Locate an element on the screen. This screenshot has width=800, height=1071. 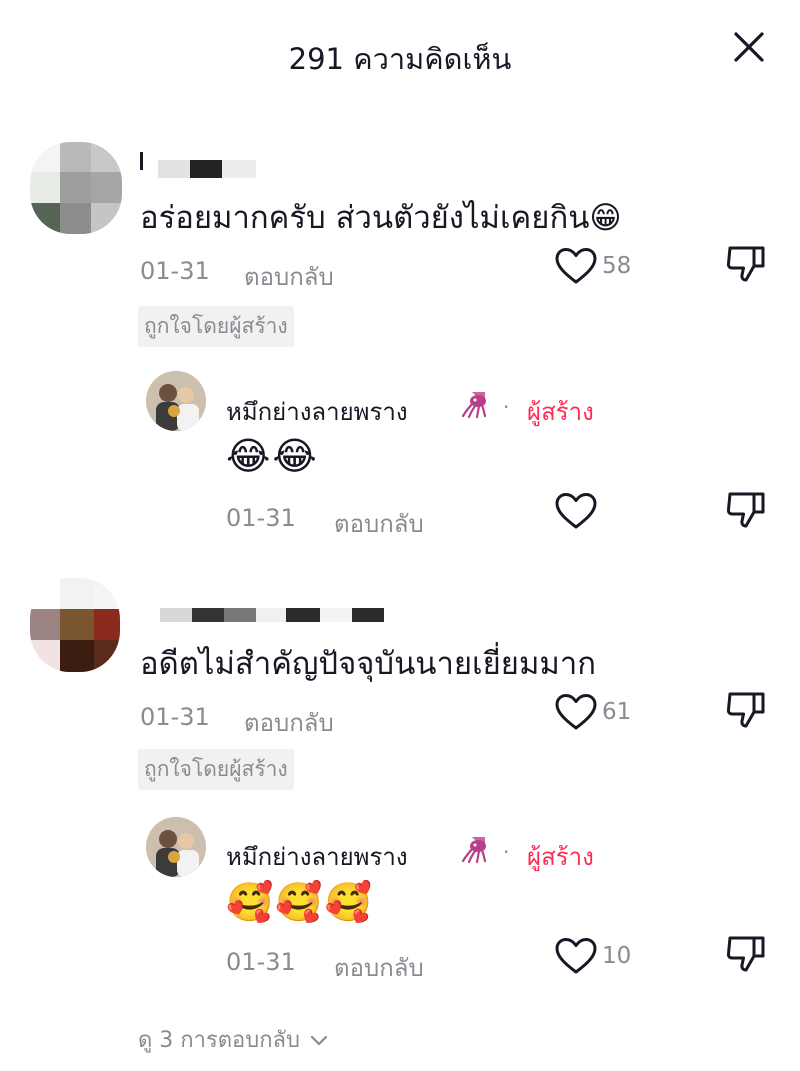
like-button is located at coordinates (578, 511).